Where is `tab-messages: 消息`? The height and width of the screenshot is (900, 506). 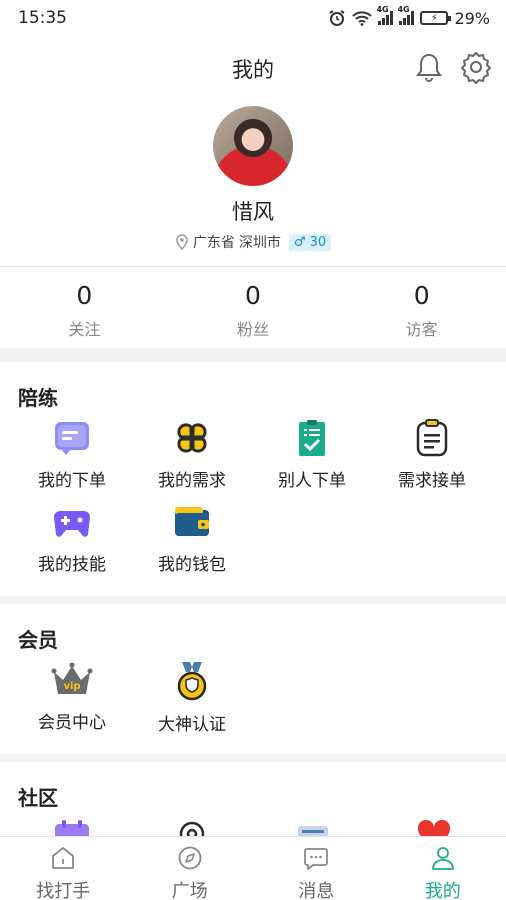 tab-messages: 消息 is located at coordinates (316, 868).